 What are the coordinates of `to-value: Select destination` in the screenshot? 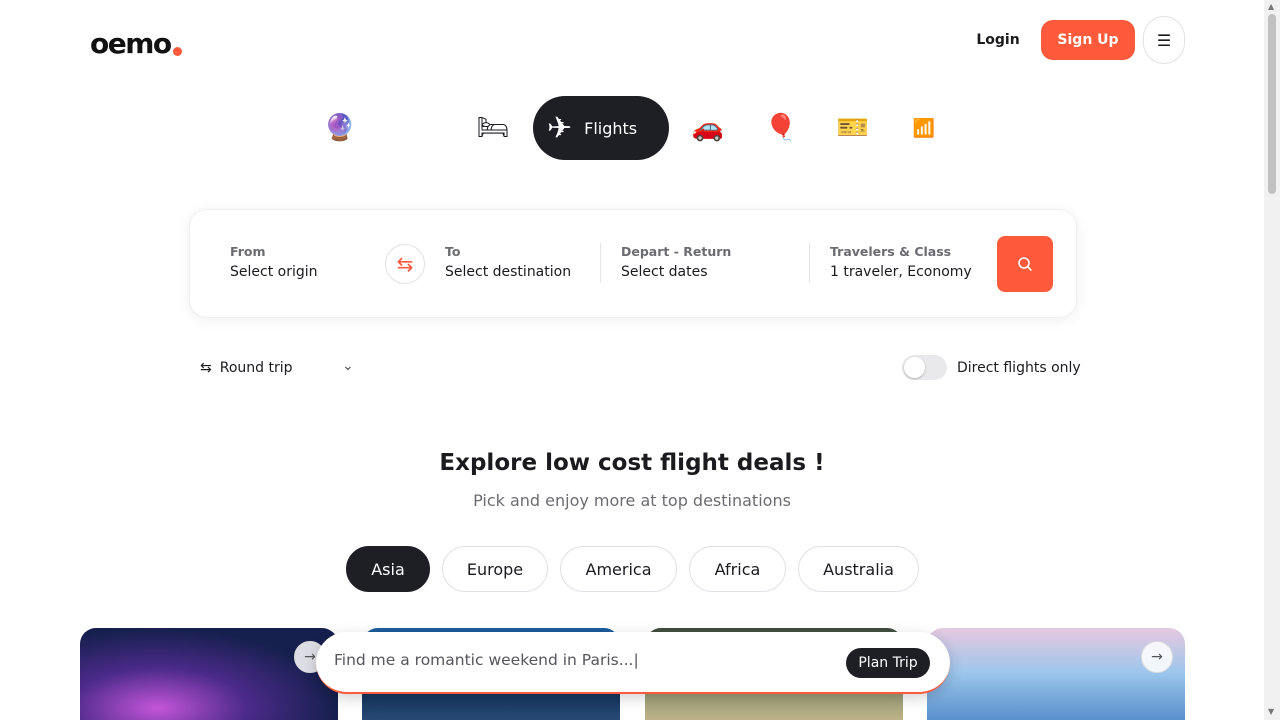 It's located at (508, 272).